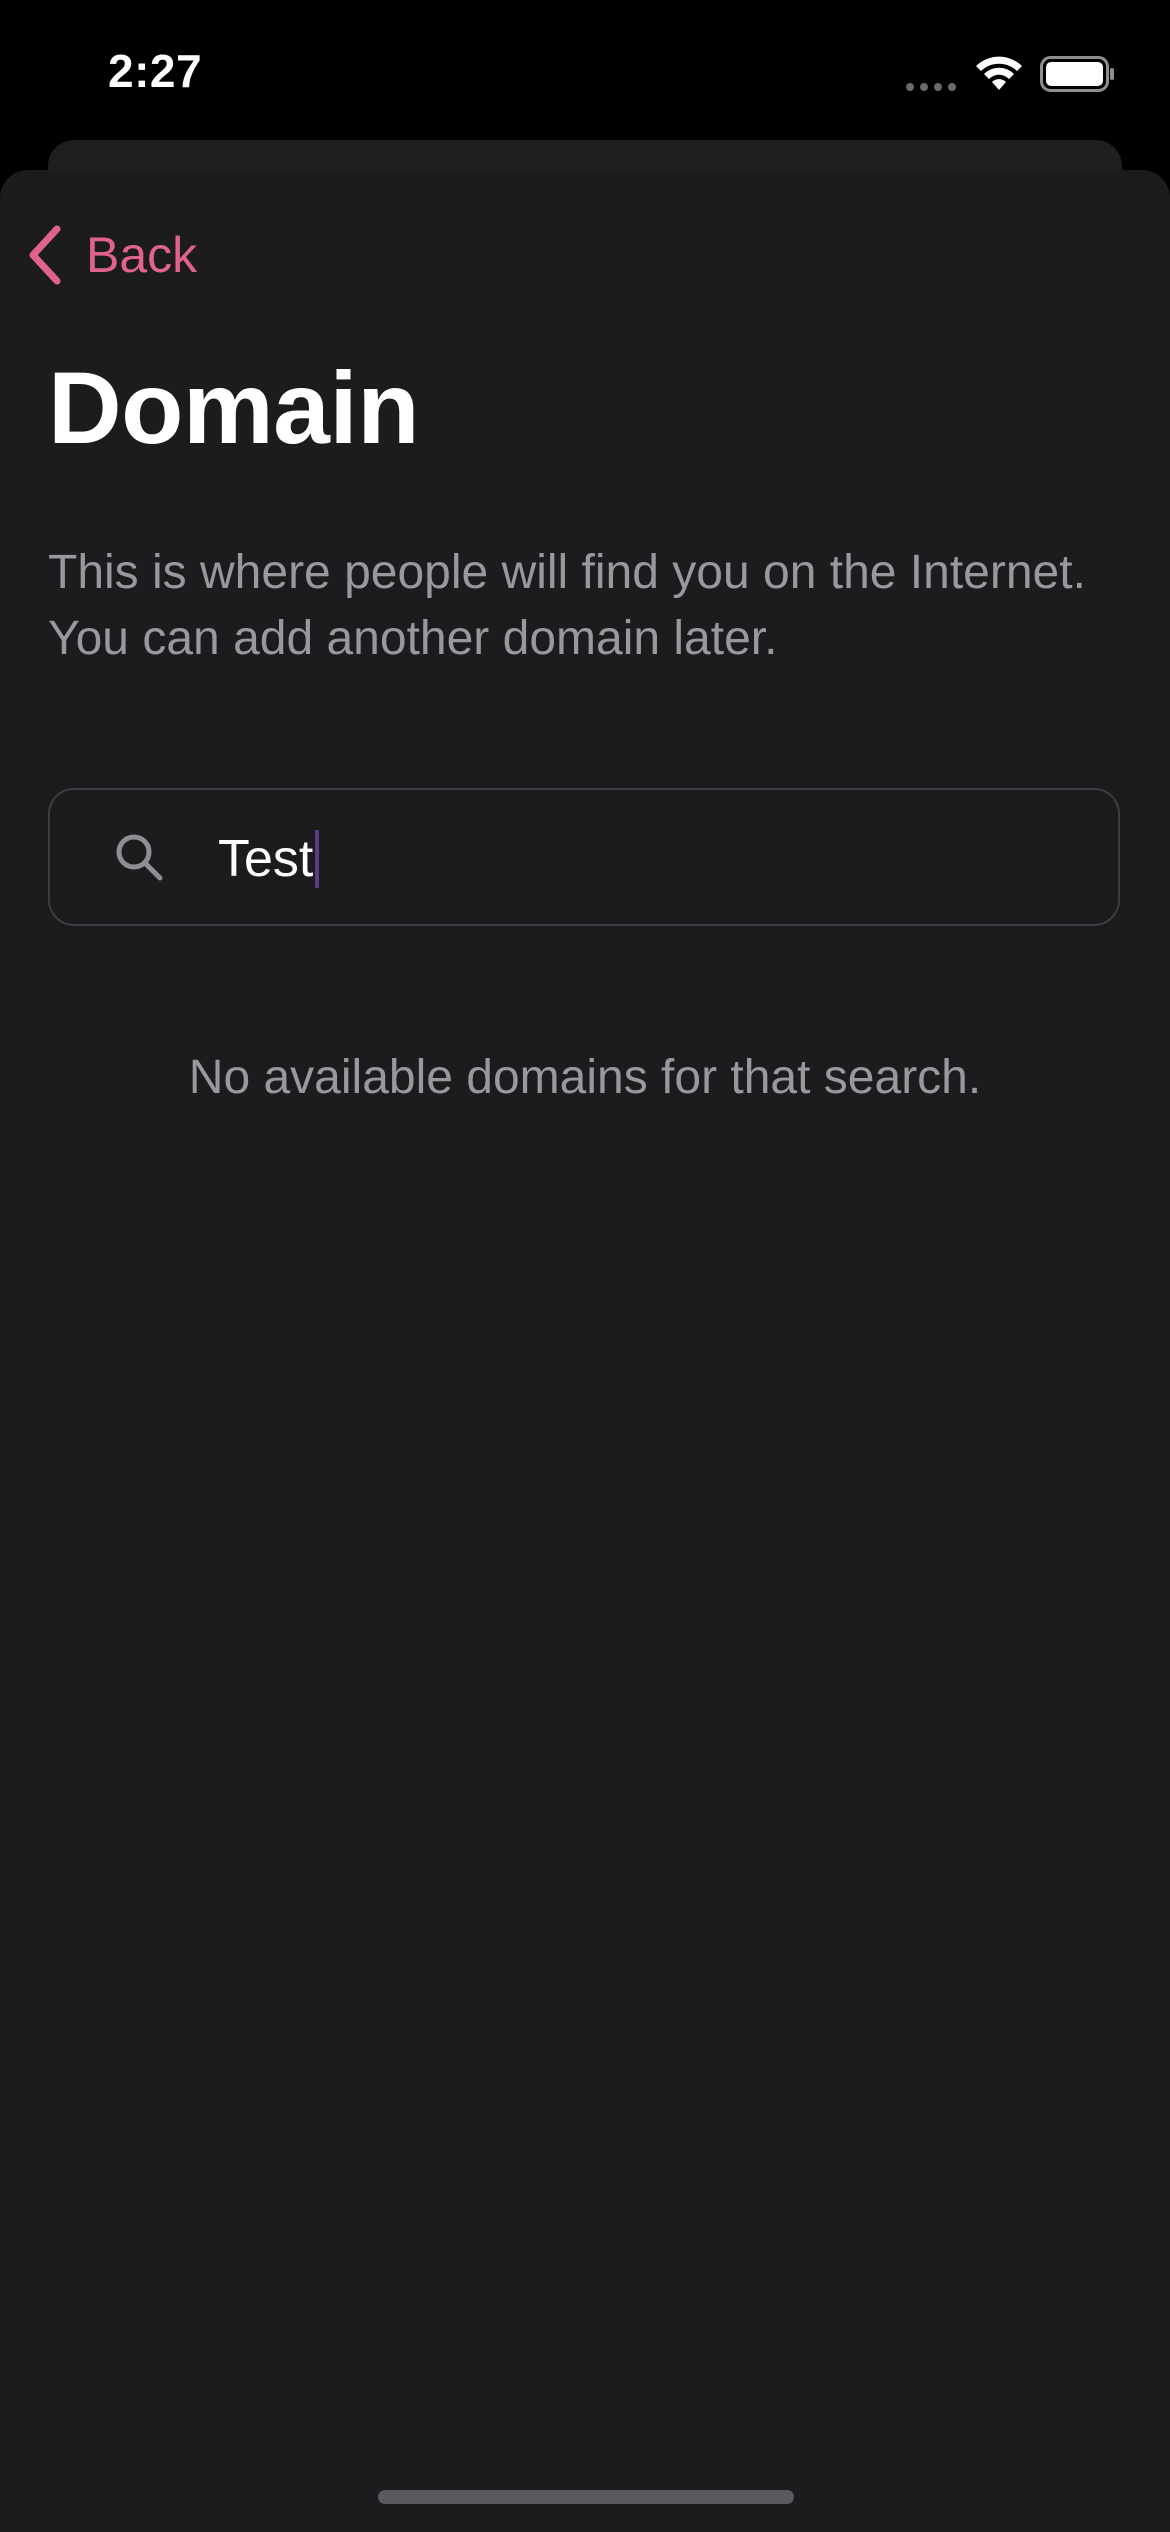 The width and height of the screenshot is (1170, 2532). I want to click on domain-search-input: Test, so click(584, 857).